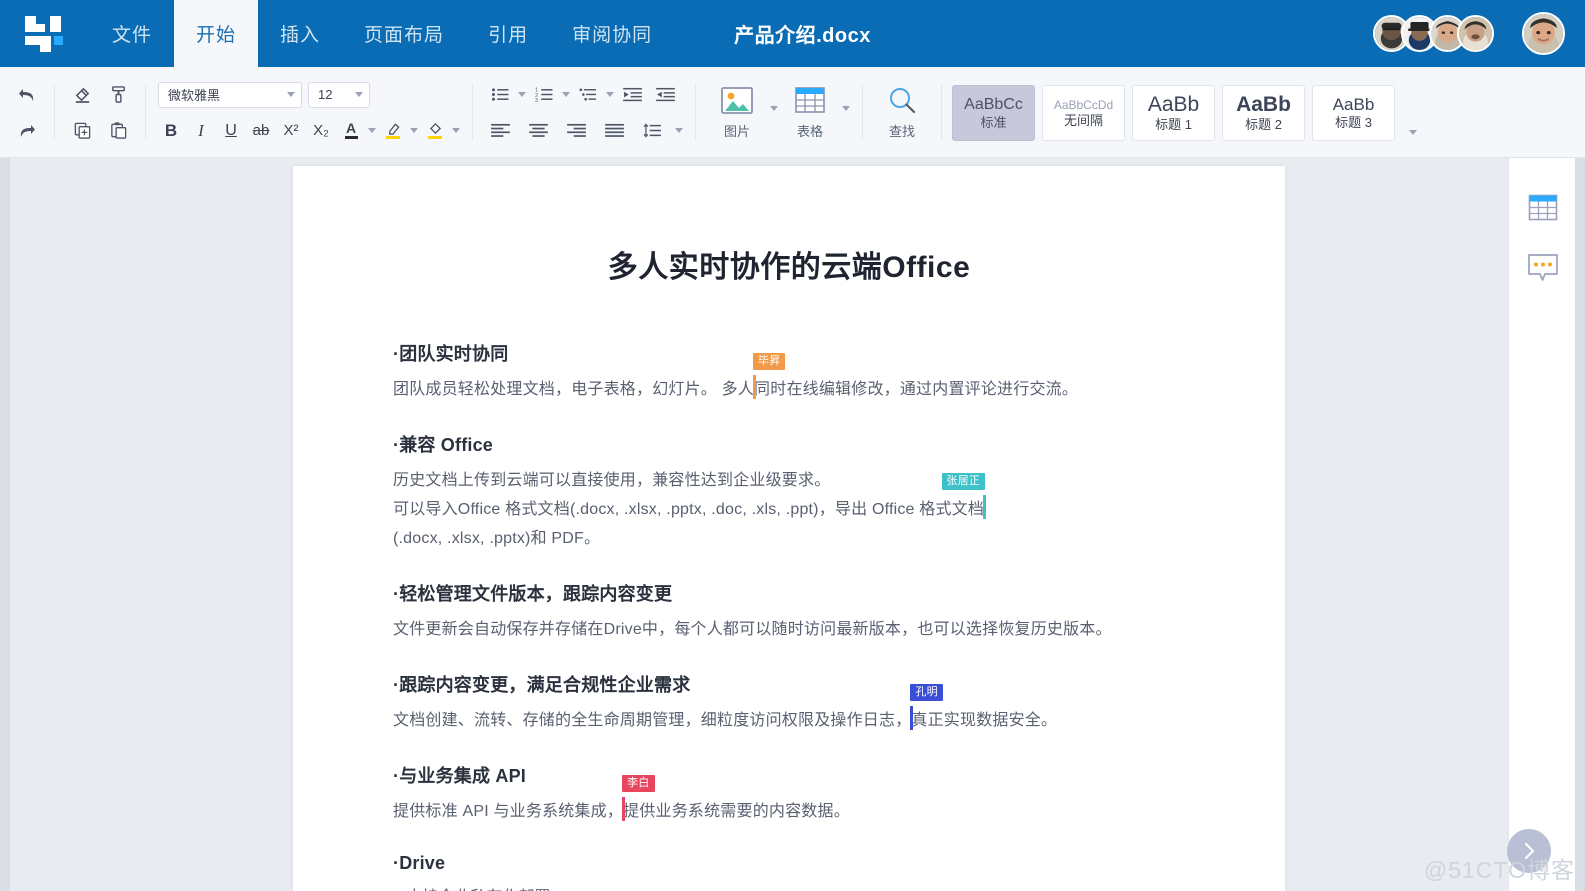  I want to click on comment-panel-button, so click(1542, 268).